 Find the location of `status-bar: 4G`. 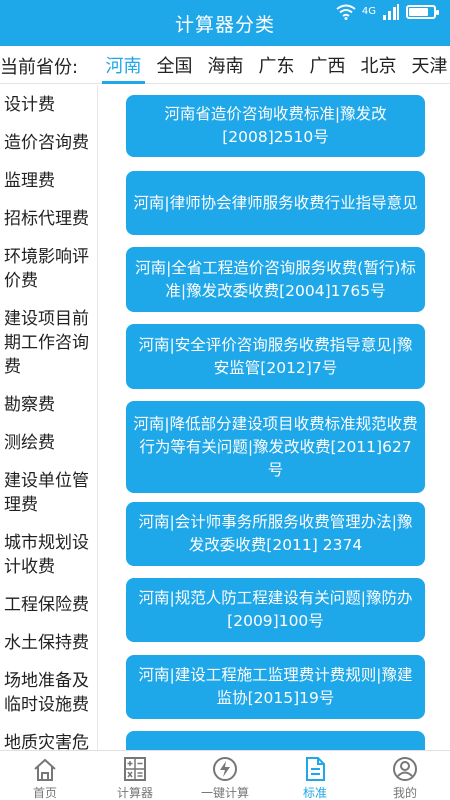

status-bar: 4G is located at coordinates (387, 12).